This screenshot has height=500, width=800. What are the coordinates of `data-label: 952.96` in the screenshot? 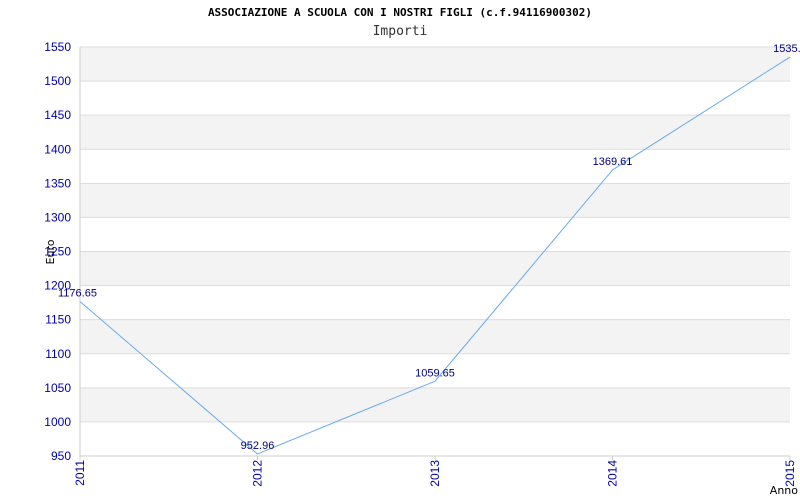 It's located at (258, 446).